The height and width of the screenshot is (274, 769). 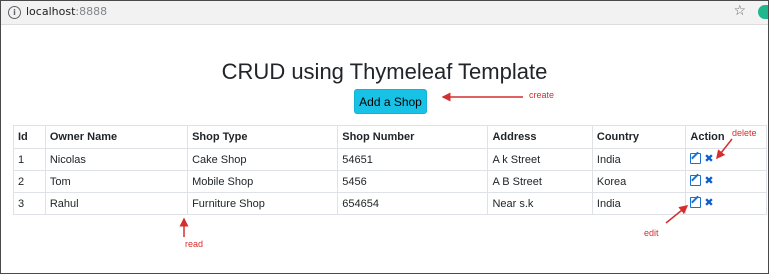 I want to click on cell-address: A k Street, so click(x=540, y=159).